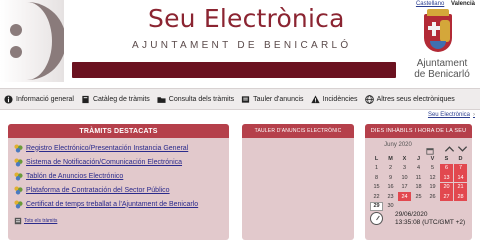 The image size is (480, 240). What do you see at coordinates (39, 99) in the screenshot?
I see `nav-item-informacio-general: Informació general` at bounding box center [39, 99].